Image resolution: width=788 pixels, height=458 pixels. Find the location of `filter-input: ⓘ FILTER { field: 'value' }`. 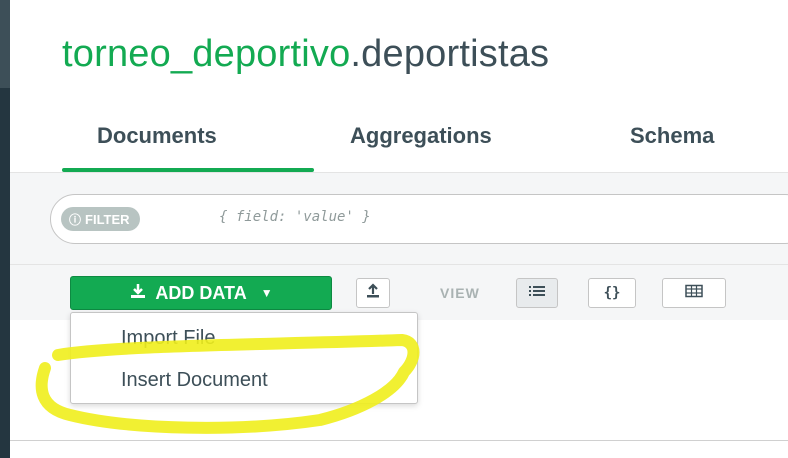

filter-input: ⓘ FILTER { field: 'value' } is located at coordinates (419, 219).